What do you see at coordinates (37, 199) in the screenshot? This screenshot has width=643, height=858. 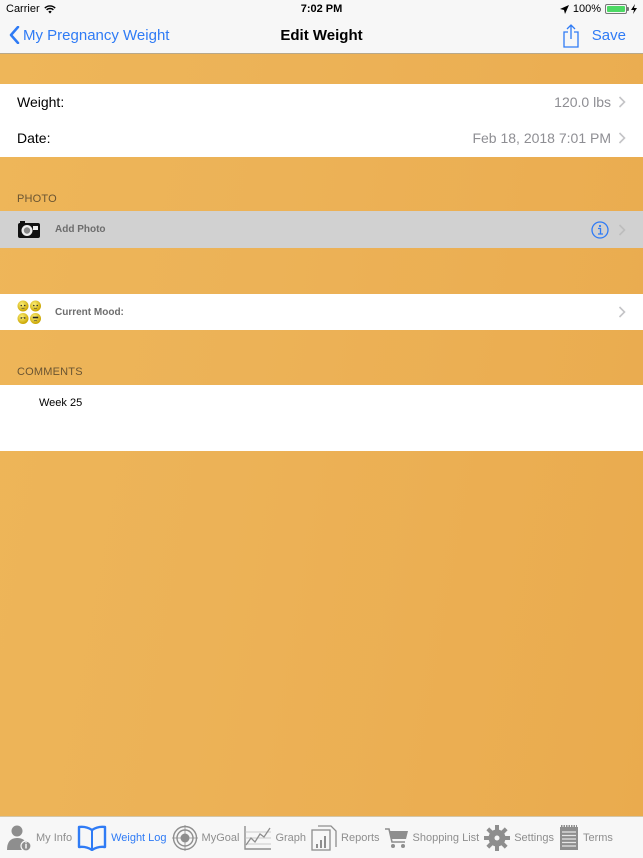 I see `photo-section-header: PHOTO` at bounding box center [37, 199].